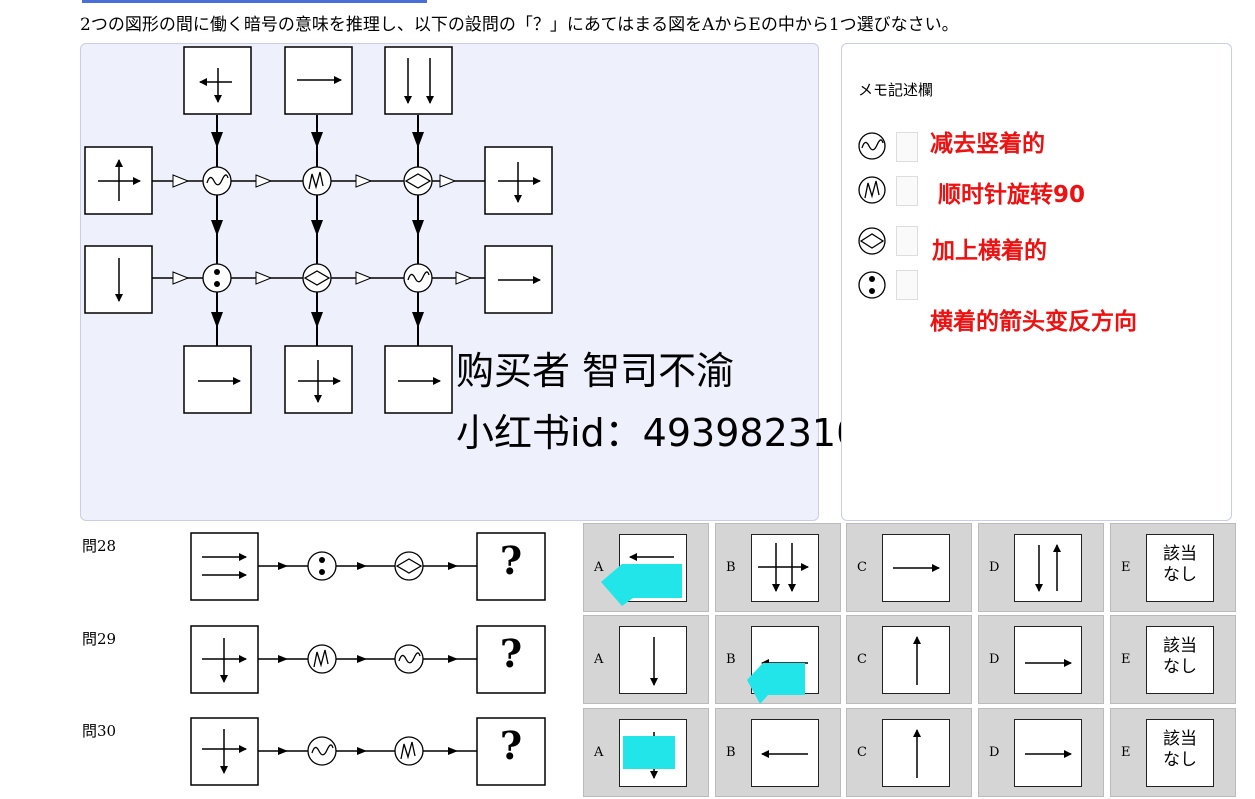 The width and height of the screenshot is (1255, 799). I want to click on q28-option-a: A, so click(646, 567).